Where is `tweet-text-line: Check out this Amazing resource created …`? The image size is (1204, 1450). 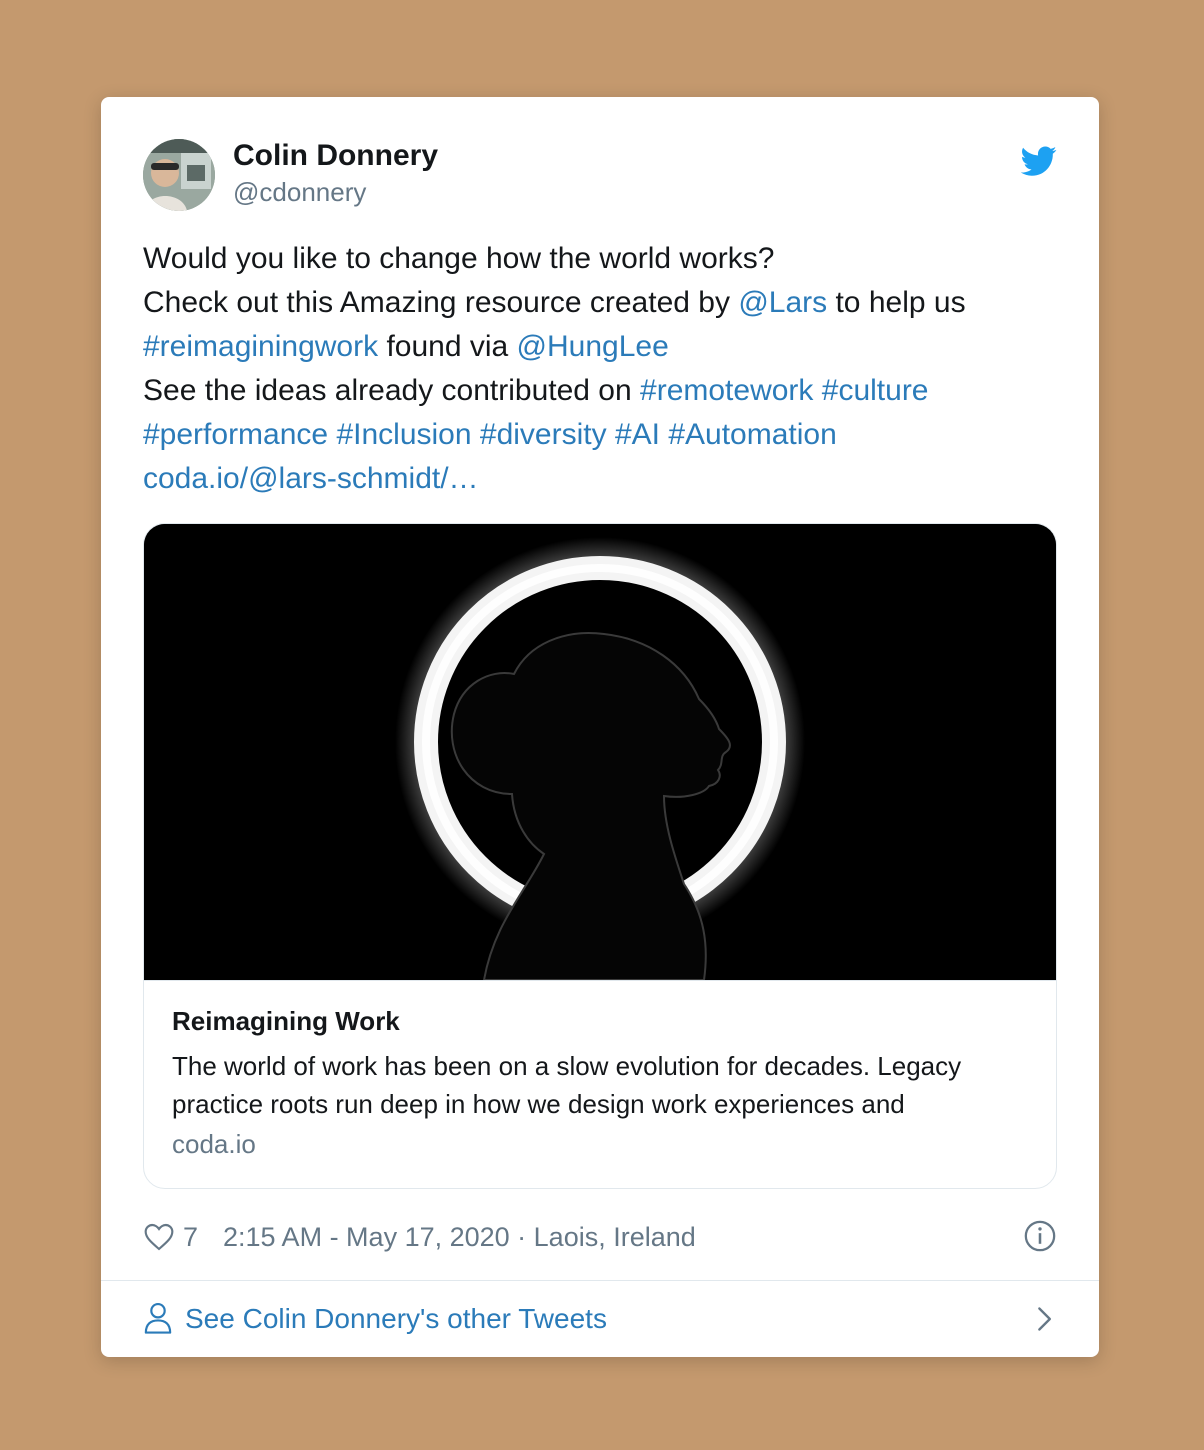
tweet-text-line: Check out this Amazing resource created … is located at coordinates (601, 303).